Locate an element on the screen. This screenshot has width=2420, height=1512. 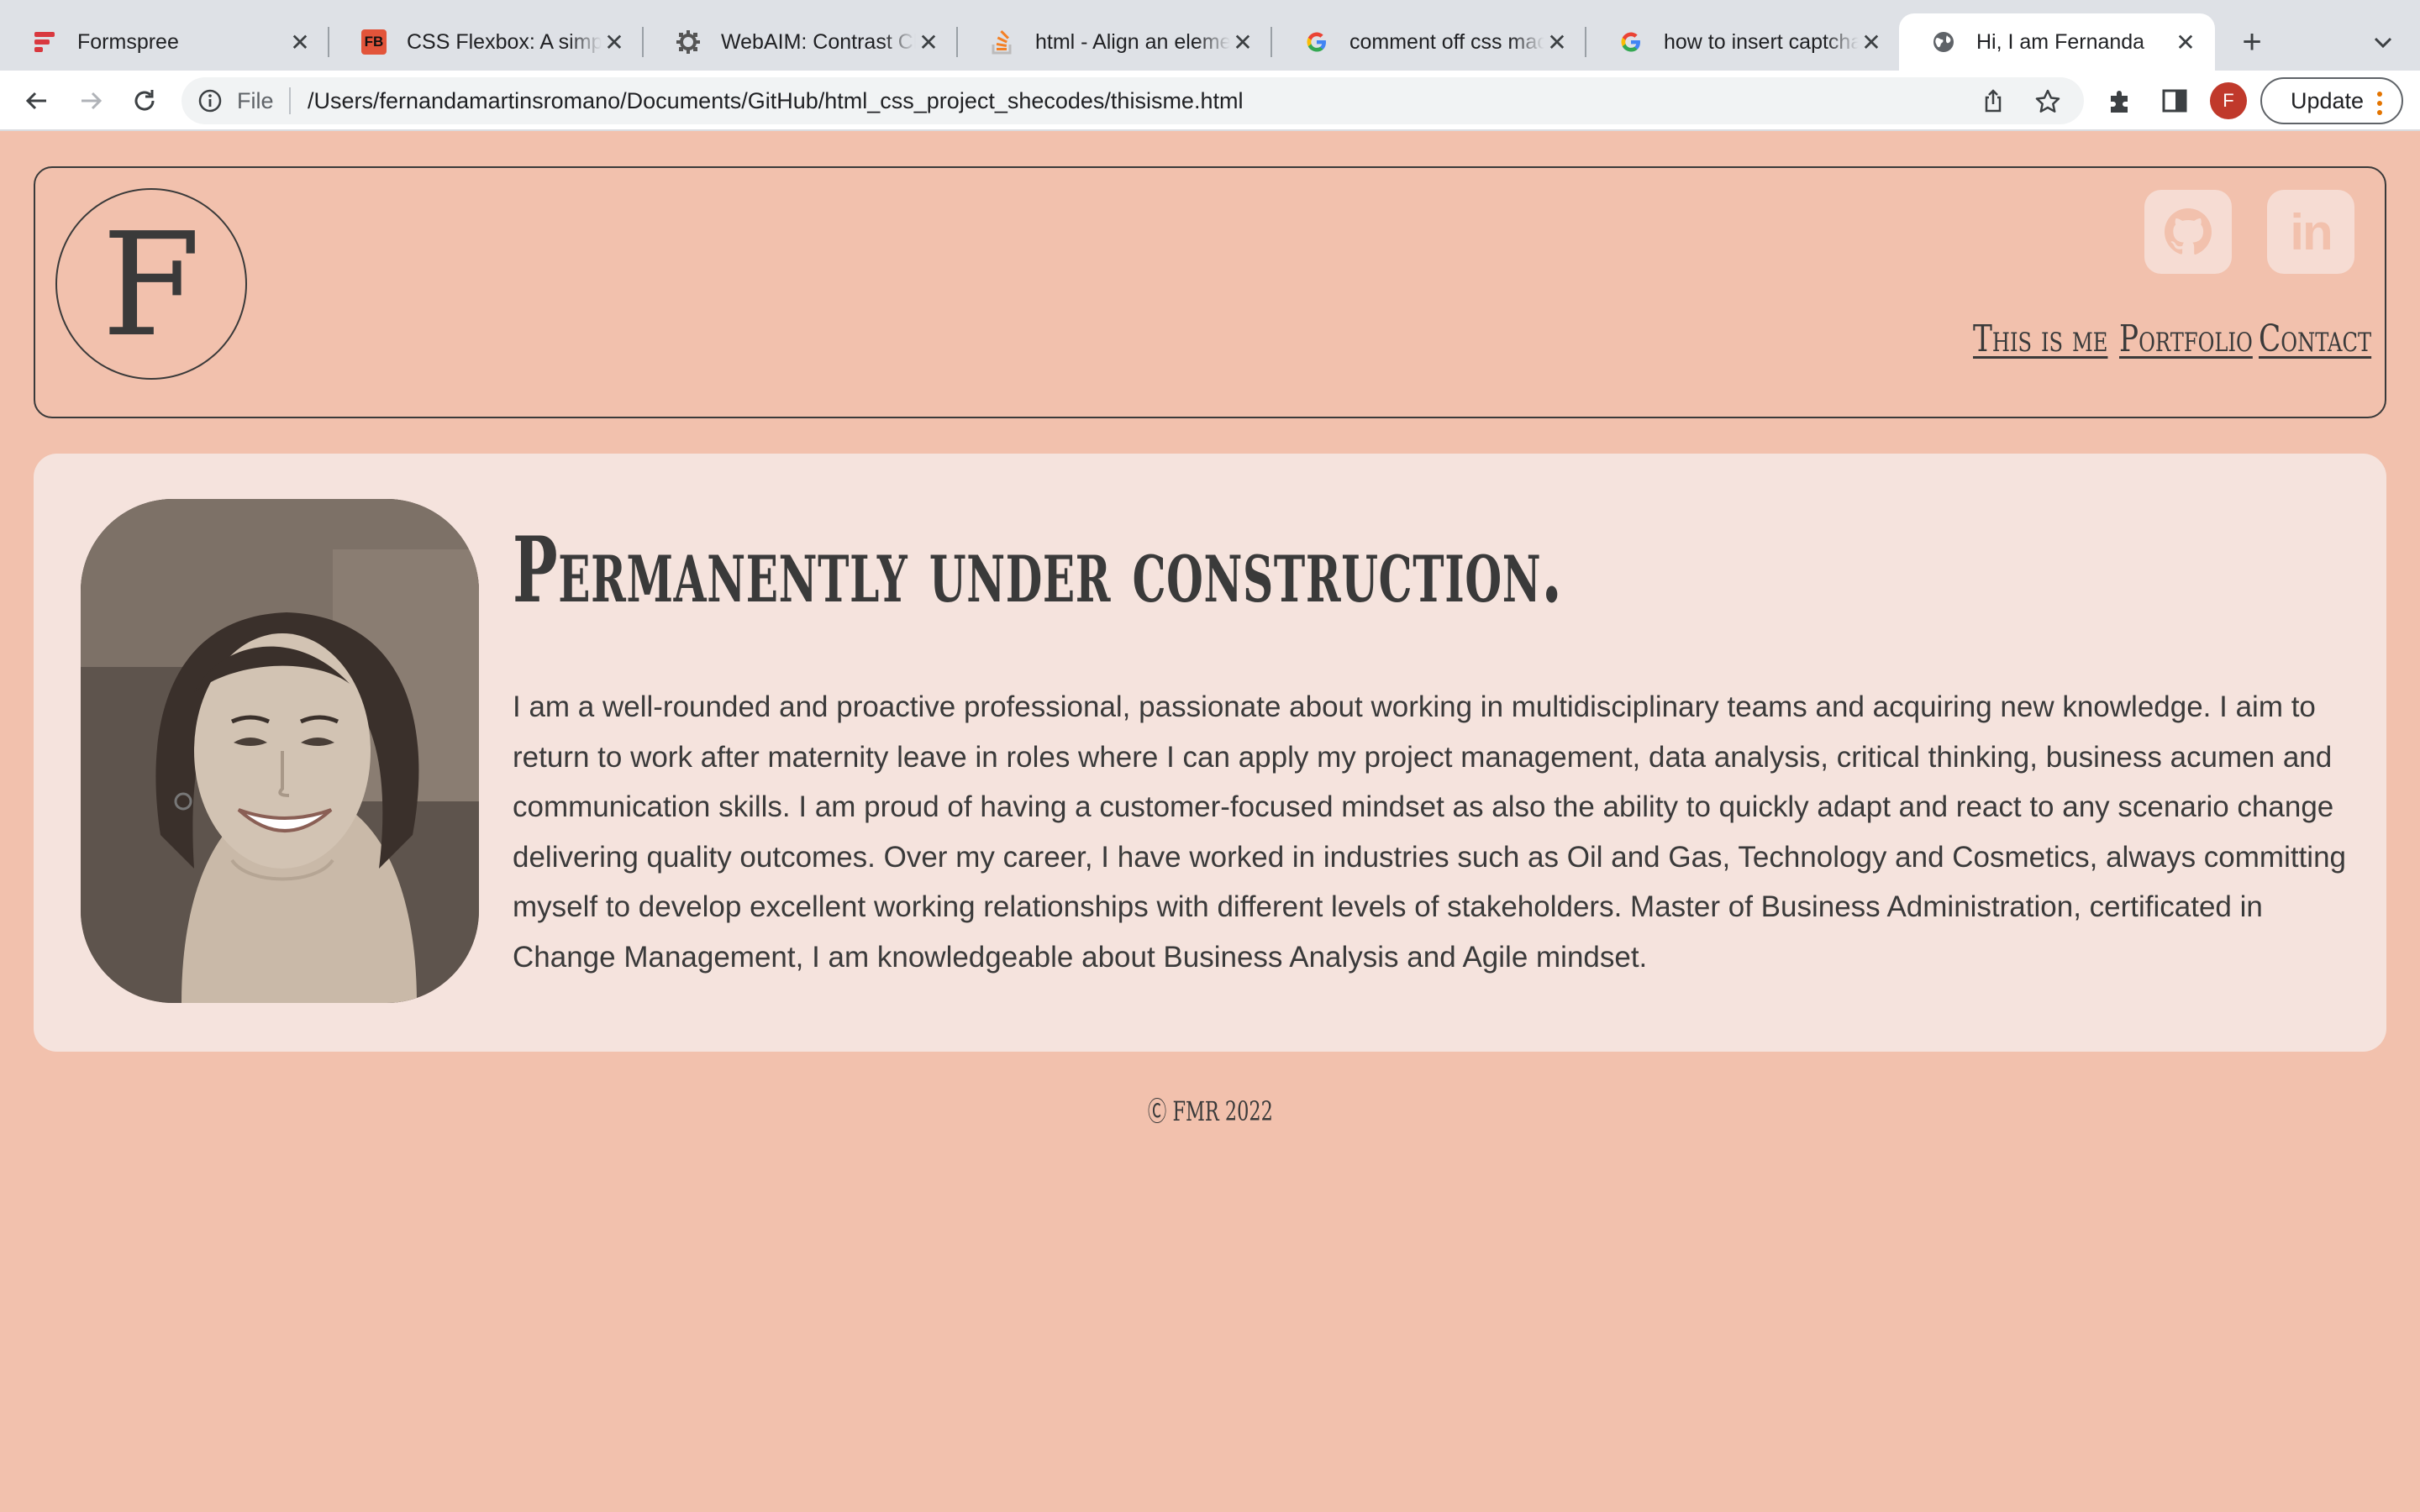
share-icon is located at coordinates (1993, 100).